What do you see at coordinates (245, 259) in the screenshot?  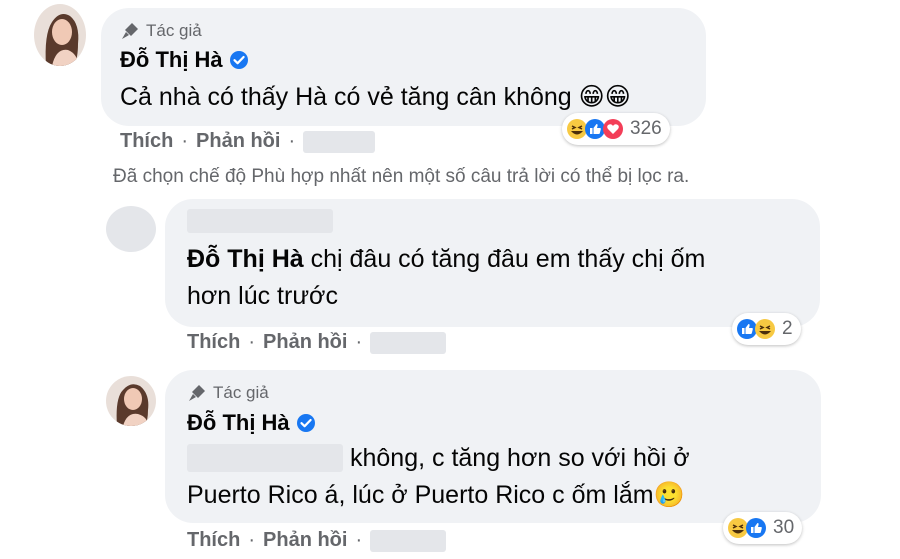 I see `mention-tag: Đỗ Thị Hà` at bounding box center [245, 259].